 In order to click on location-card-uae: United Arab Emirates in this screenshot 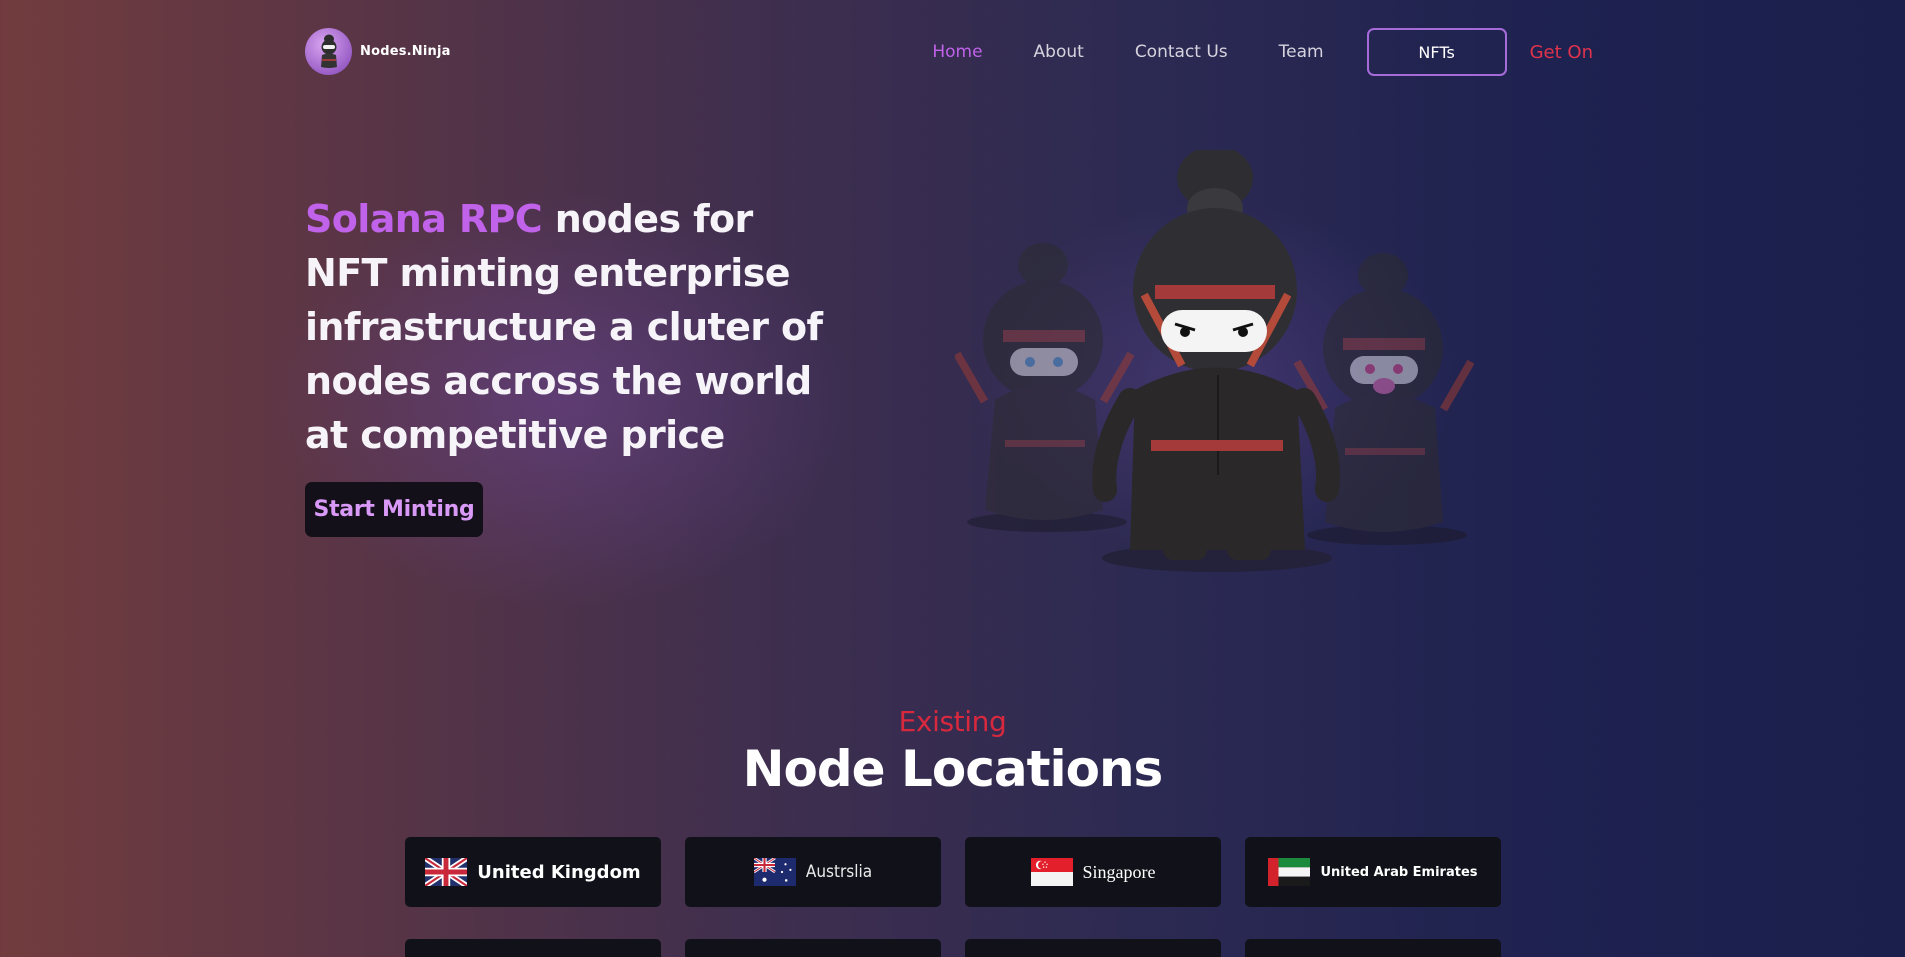, I will do `click(1373, 872)`.